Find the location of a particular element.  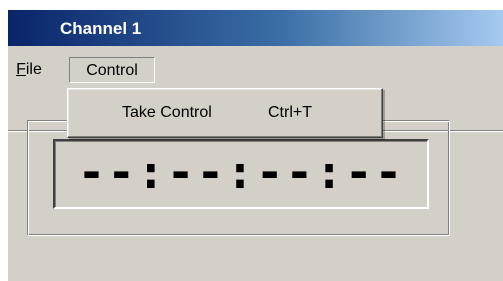

menu-item-take-control-shortcut: Ctrl+T is located at coordinates (290, 112).